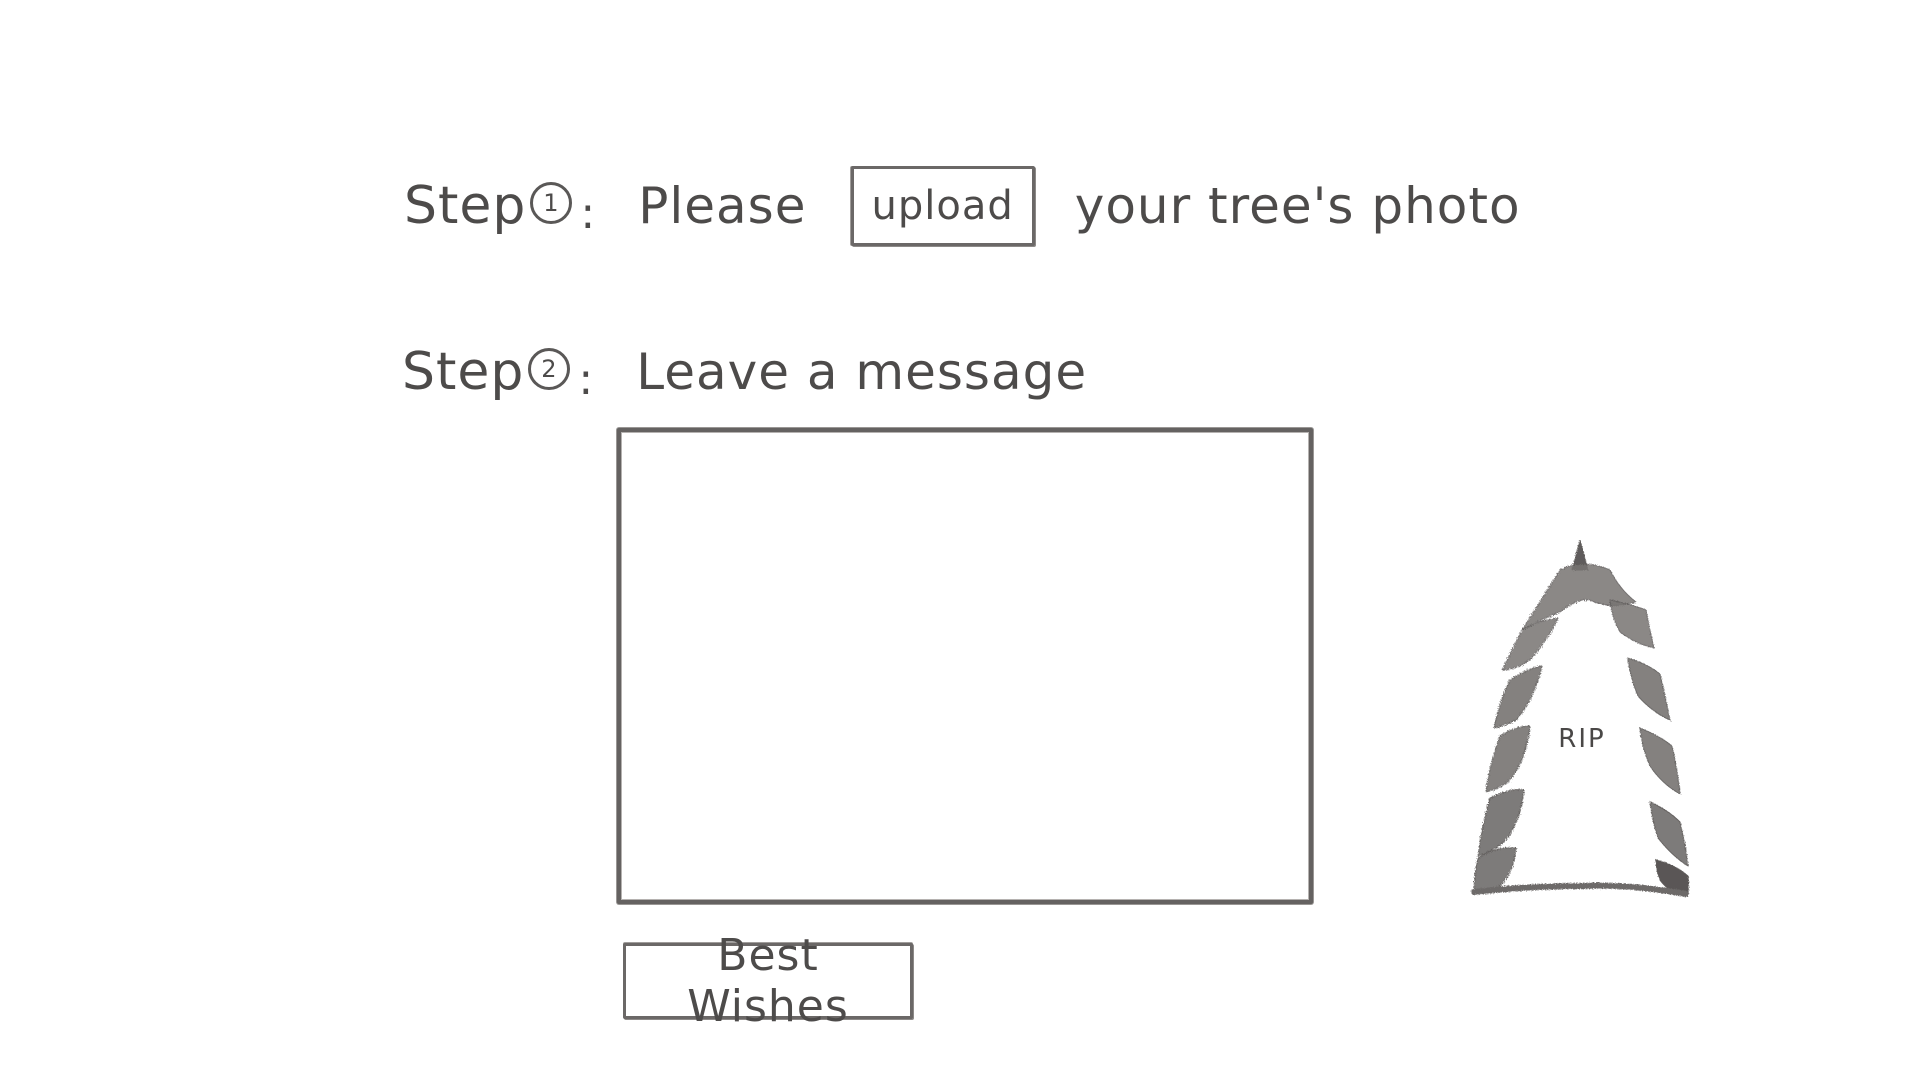 The width and height of the screenshot is (1920, 1080). What do you see at coordinates (549, 369) in the screenshot?
I see `step-2-number: 2` at bounding box center [549, 369].